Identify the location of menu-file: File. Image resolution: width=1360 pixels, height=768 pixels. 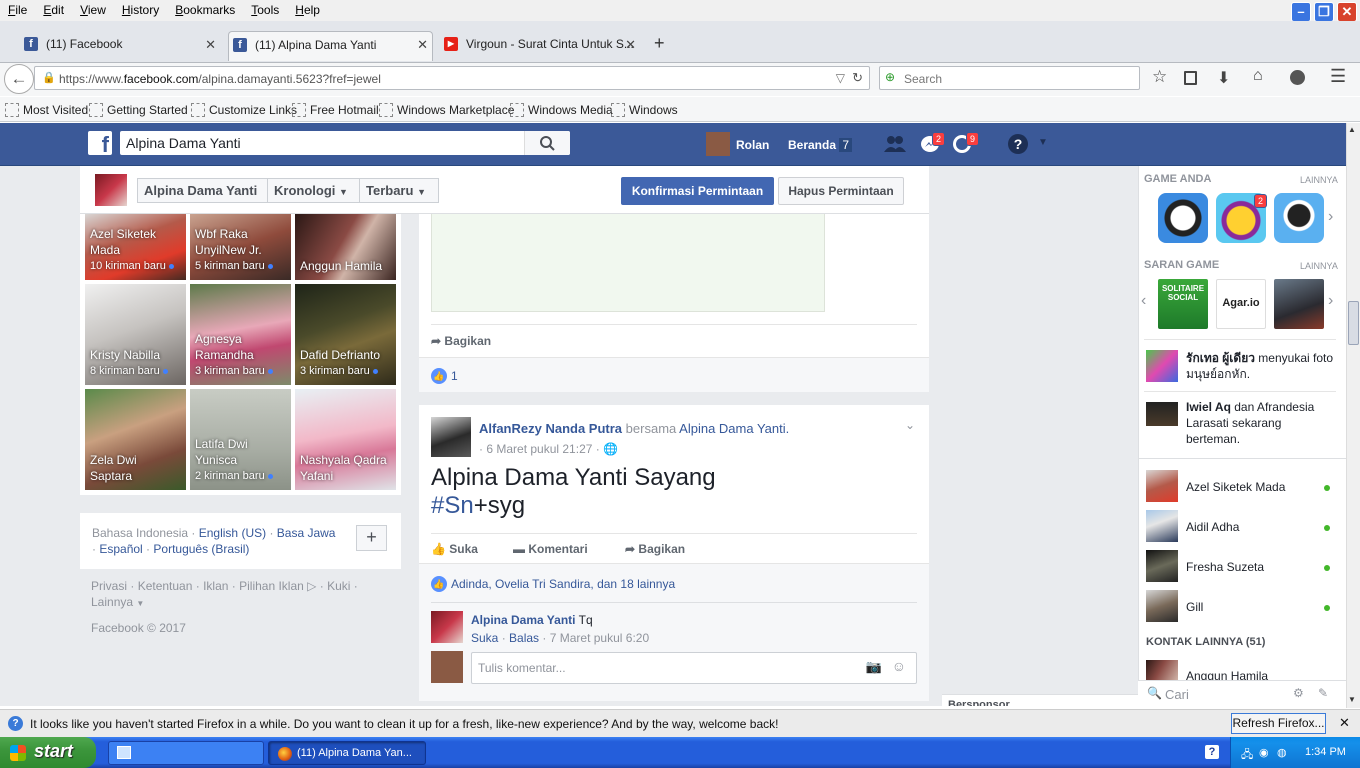
(17, 8).